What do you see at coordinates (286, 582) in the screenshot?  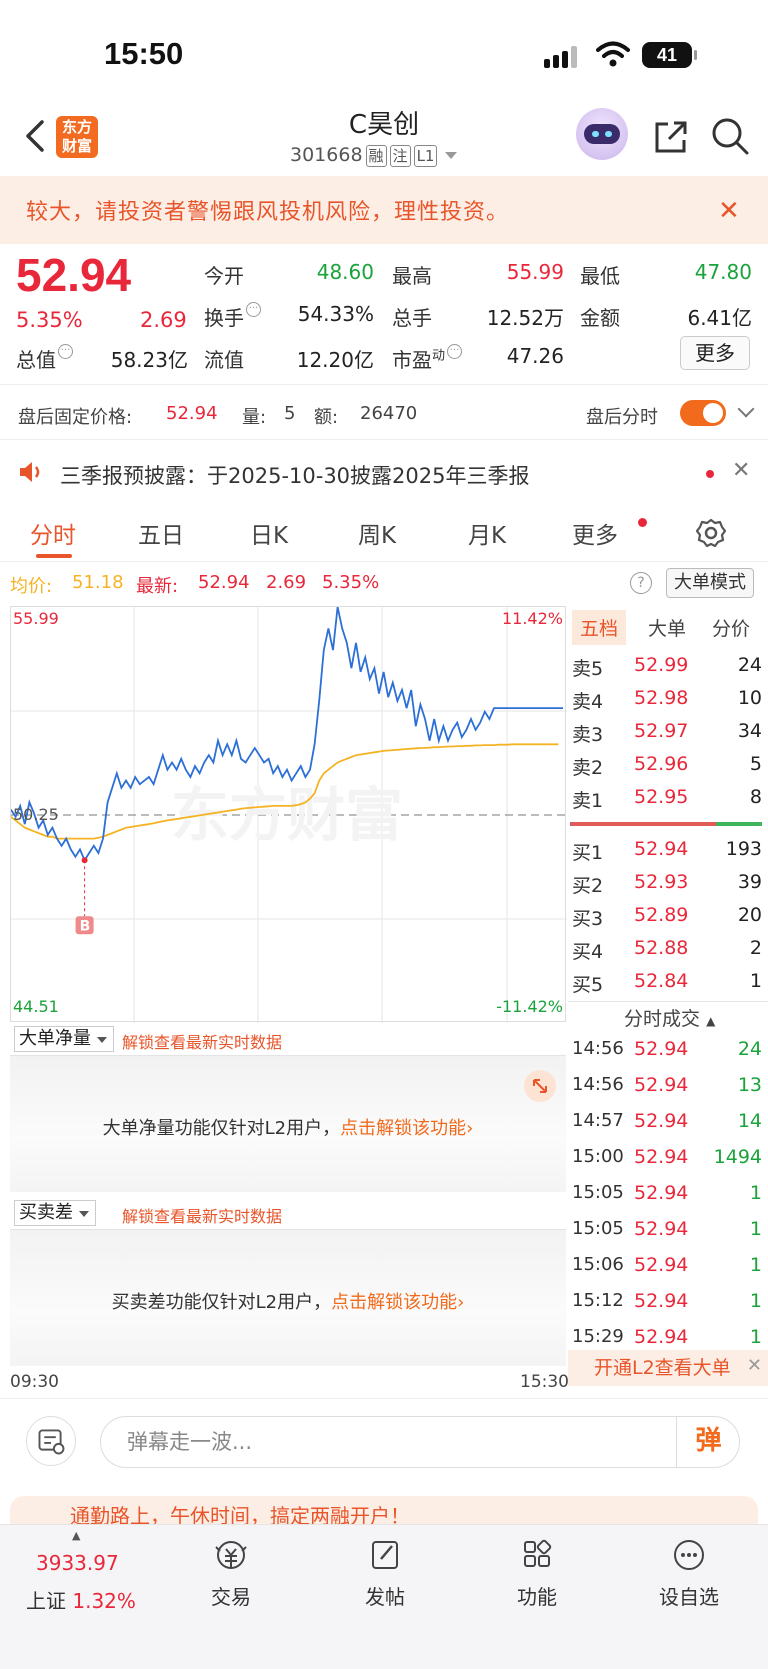 I see `latest-change: 2.69` at bounding box center [286, 582].